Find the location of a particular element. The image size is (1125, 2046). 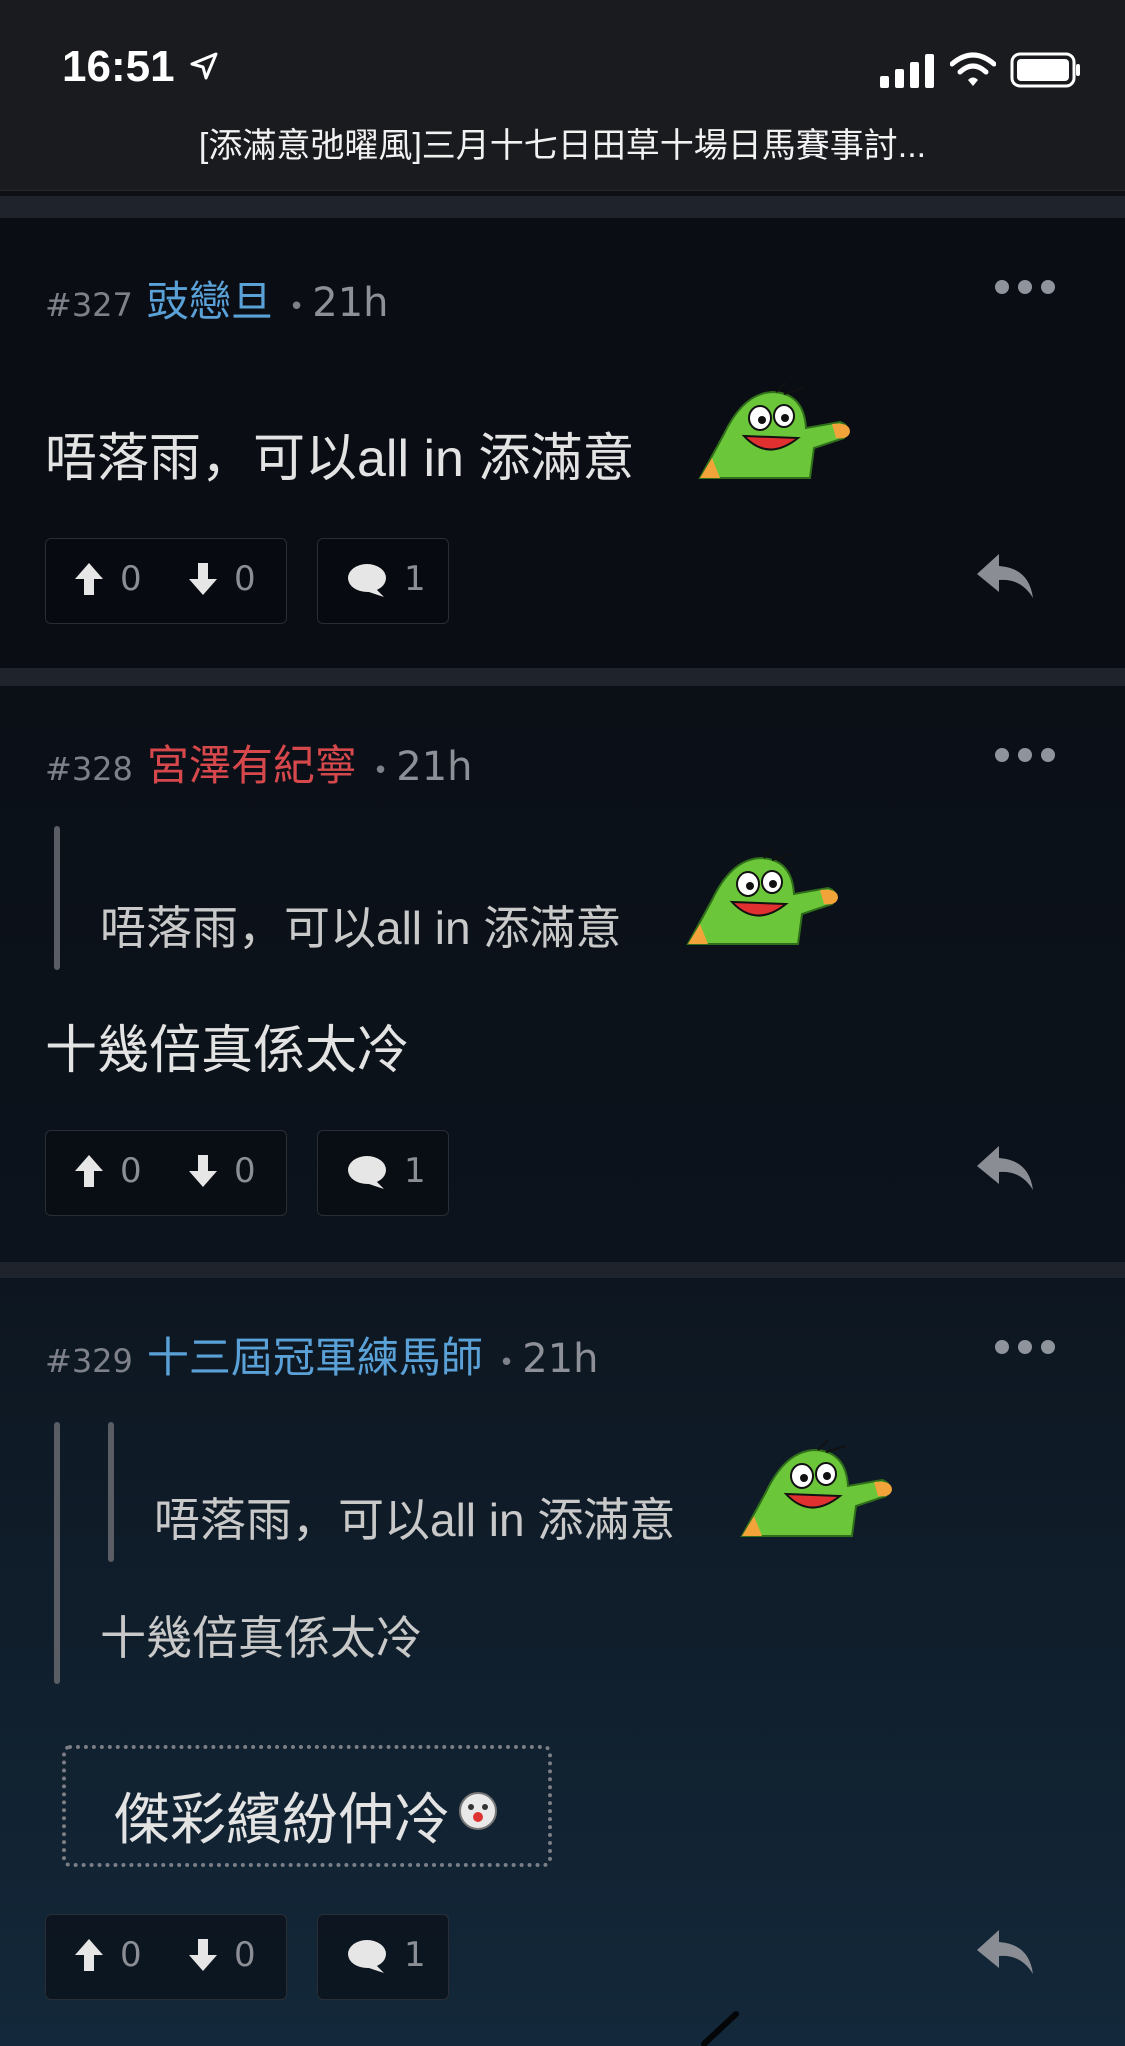

post-body: 唔落雨，可以all in 添滿意 is located at coordinates (340, 459).